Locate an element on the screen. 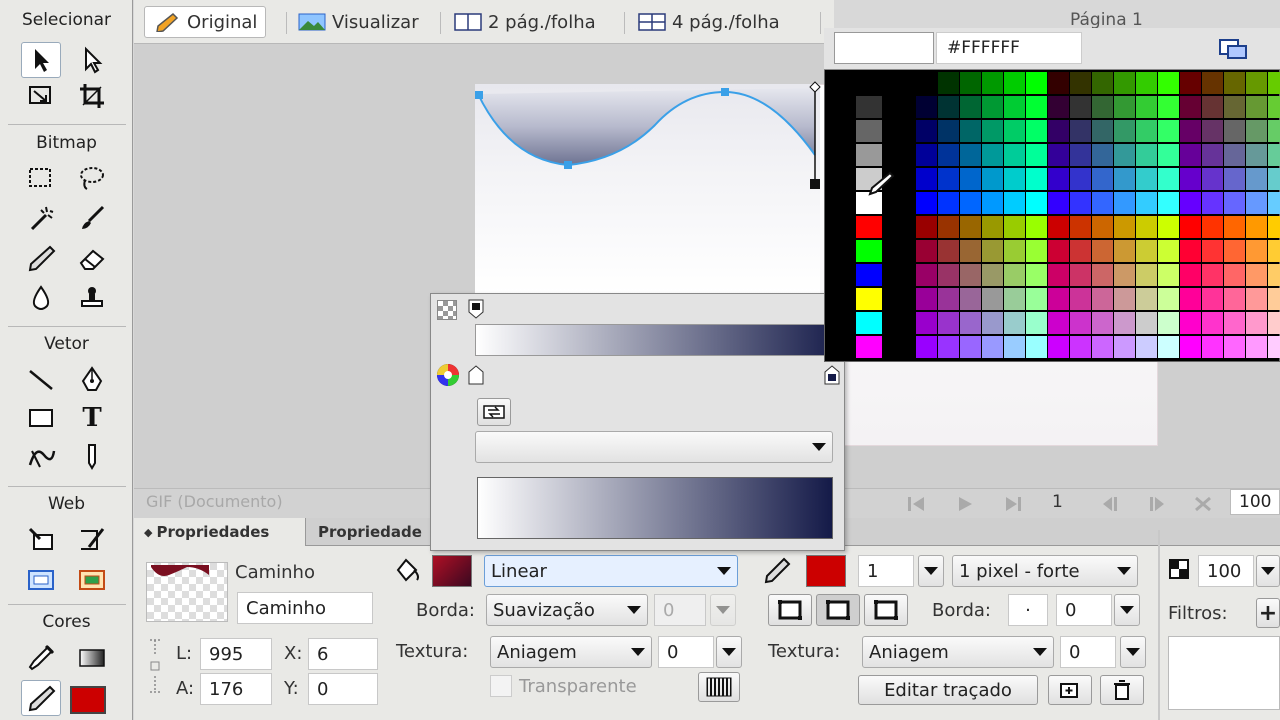 The width and height of the screenshot is (1280, 720). stroke-color-tool is located at coordinates (41, 698).